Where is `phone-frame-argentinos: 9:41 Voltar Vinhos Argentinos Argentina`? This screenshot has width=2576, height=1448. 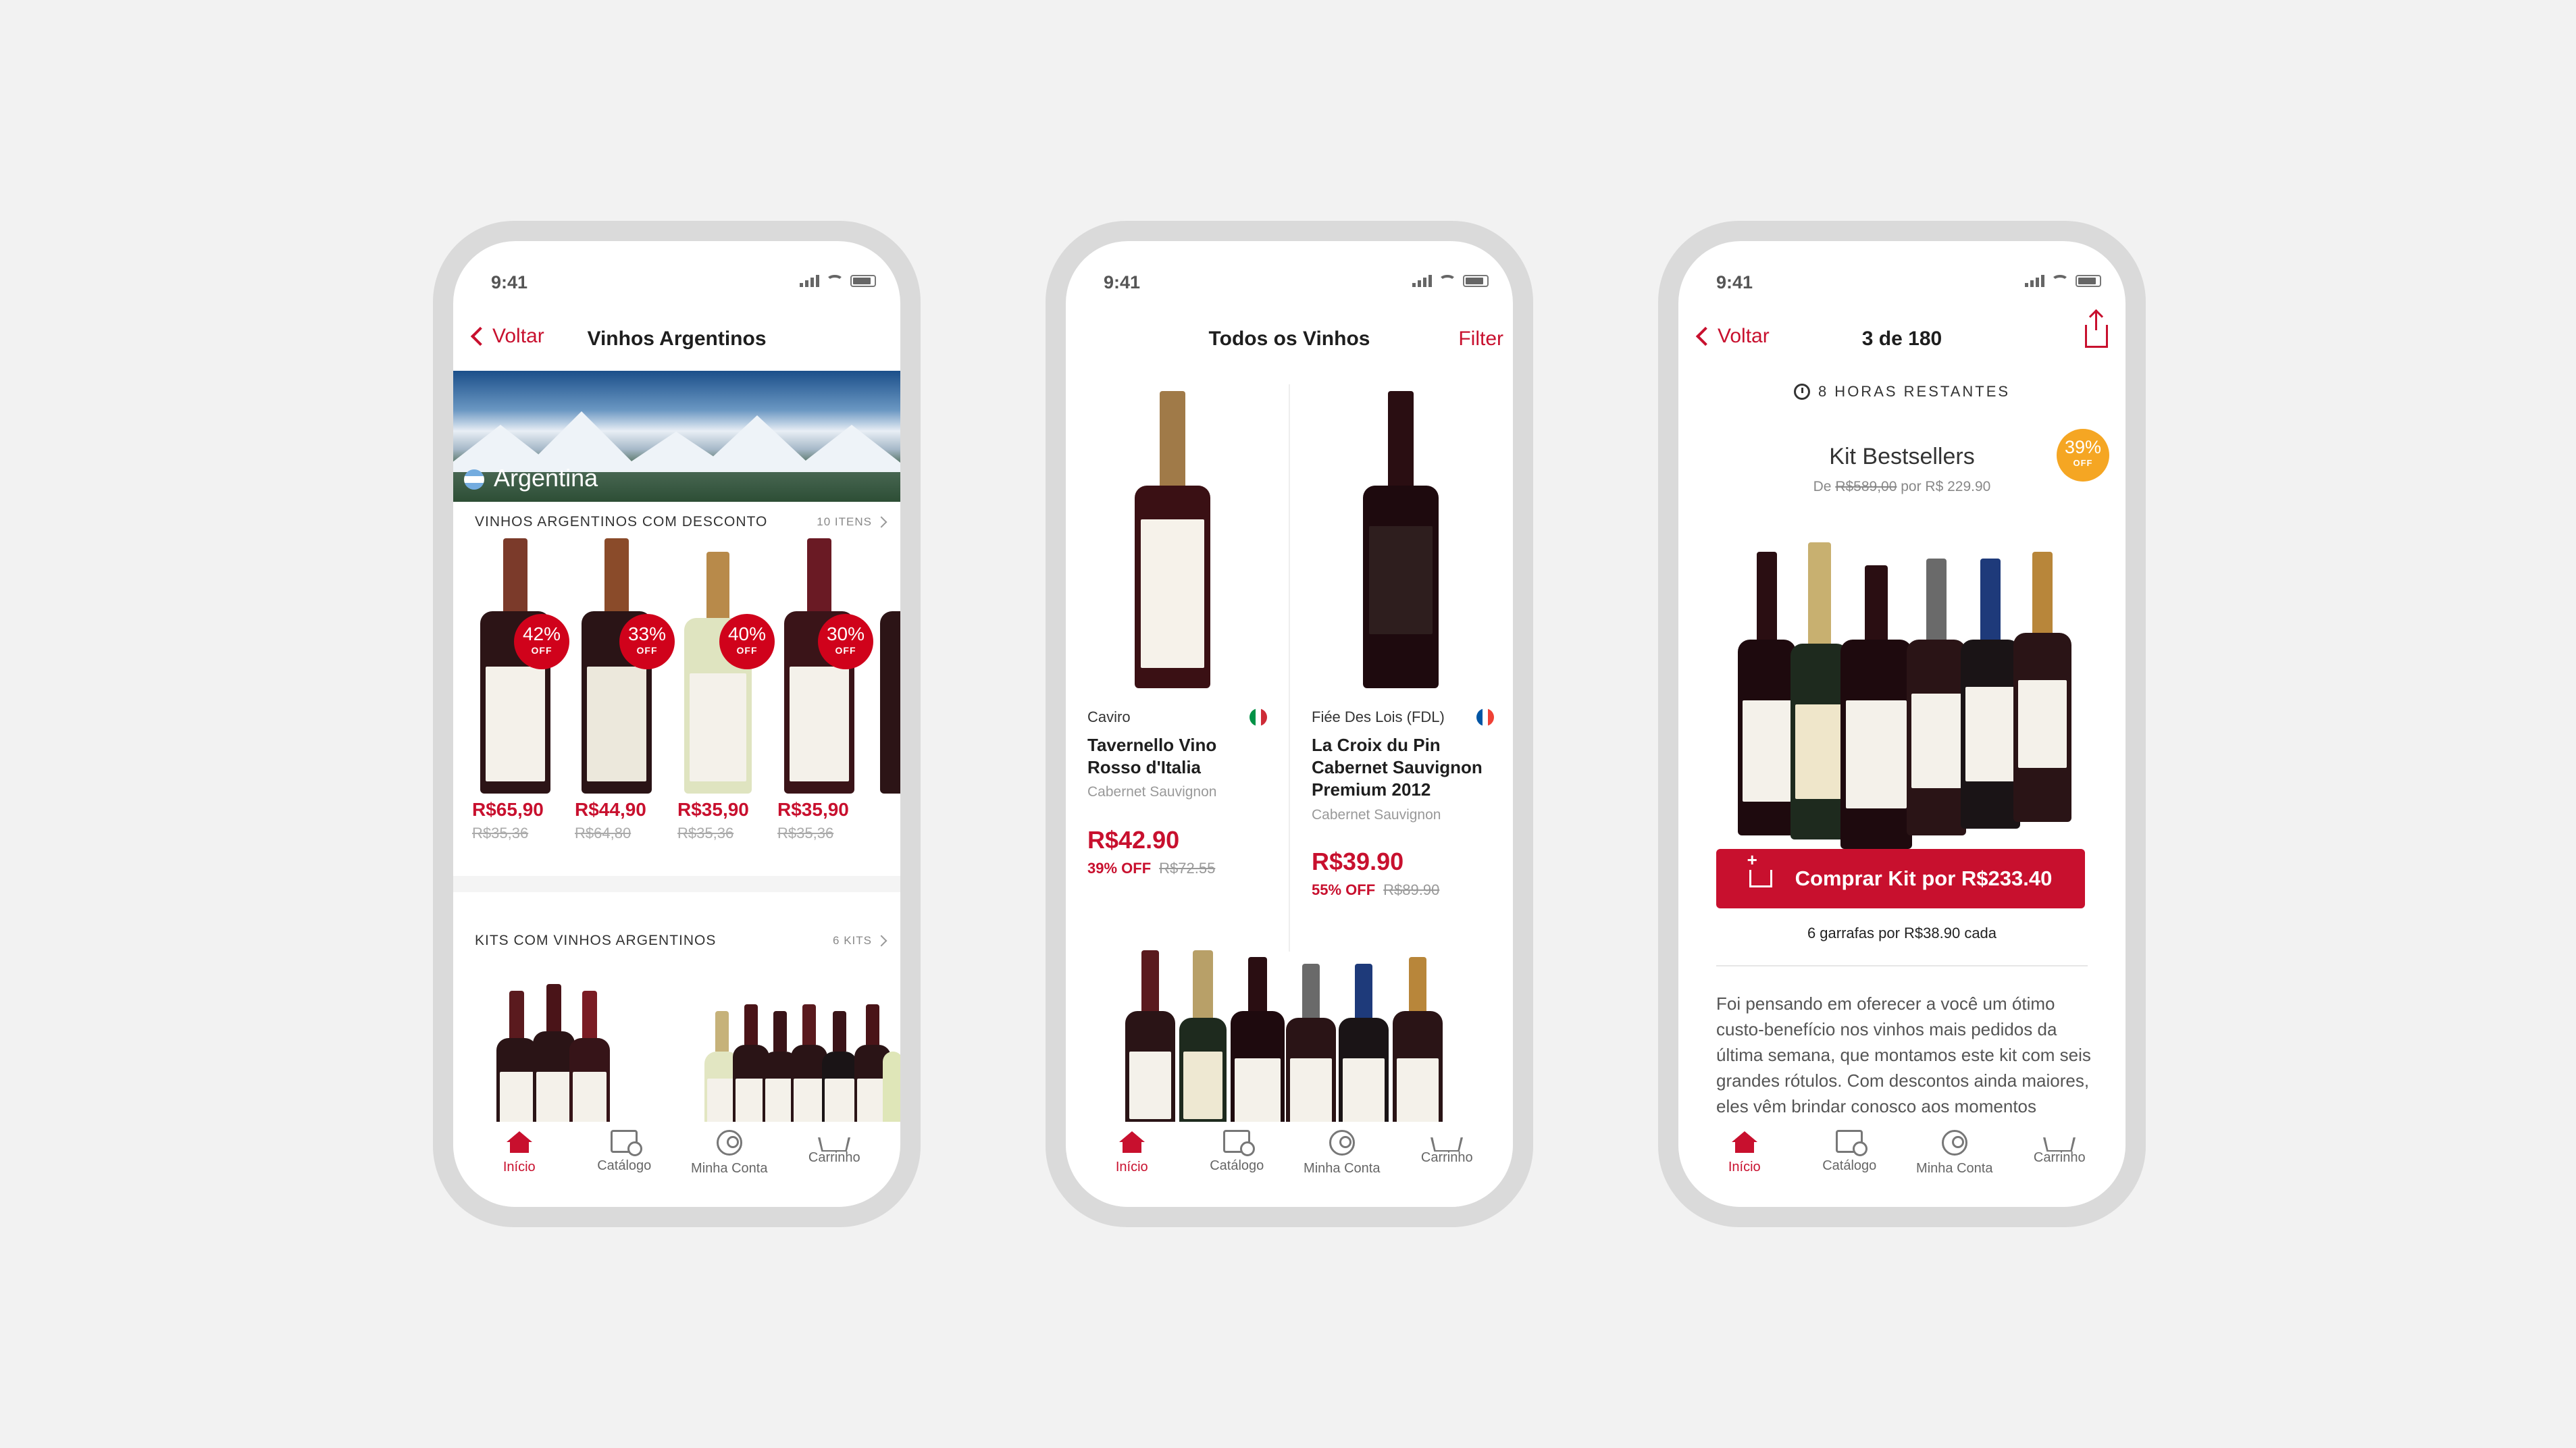 phone-frame-argentinos: 9:41 Voltar Vinhos Argentinos Argentina is located at coordinates (677, 724).